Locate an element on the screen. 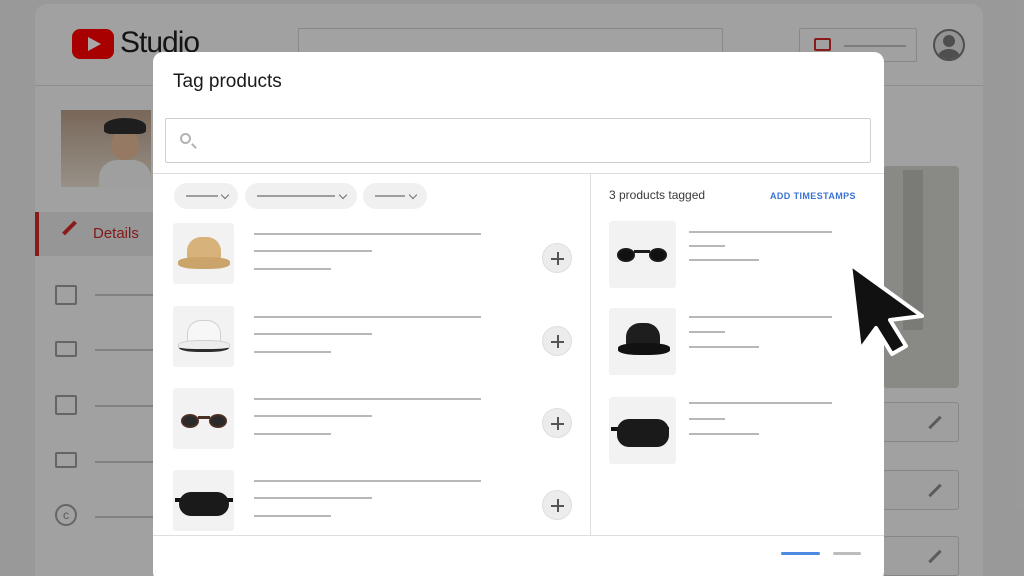 This screenshot has width=1024, height=576. add-timestamps-button: ADD TIMESTAMPS is located at coordinates (813, 196).